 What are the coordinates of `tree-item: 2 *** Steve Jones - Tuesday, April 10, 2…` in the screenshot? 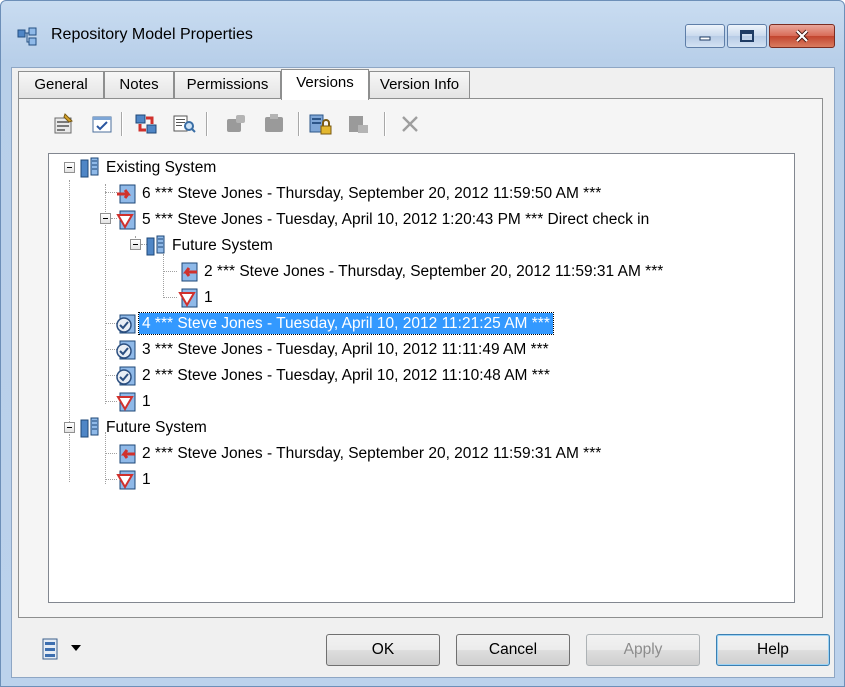 It's located at (334, 375).